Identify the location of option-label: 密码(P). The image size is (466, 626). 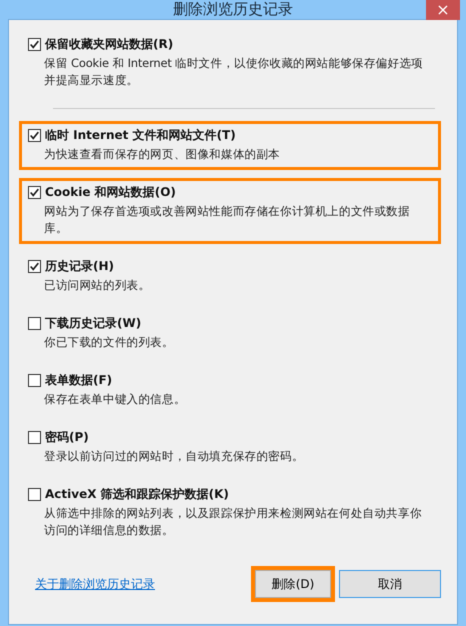
(67, 437).